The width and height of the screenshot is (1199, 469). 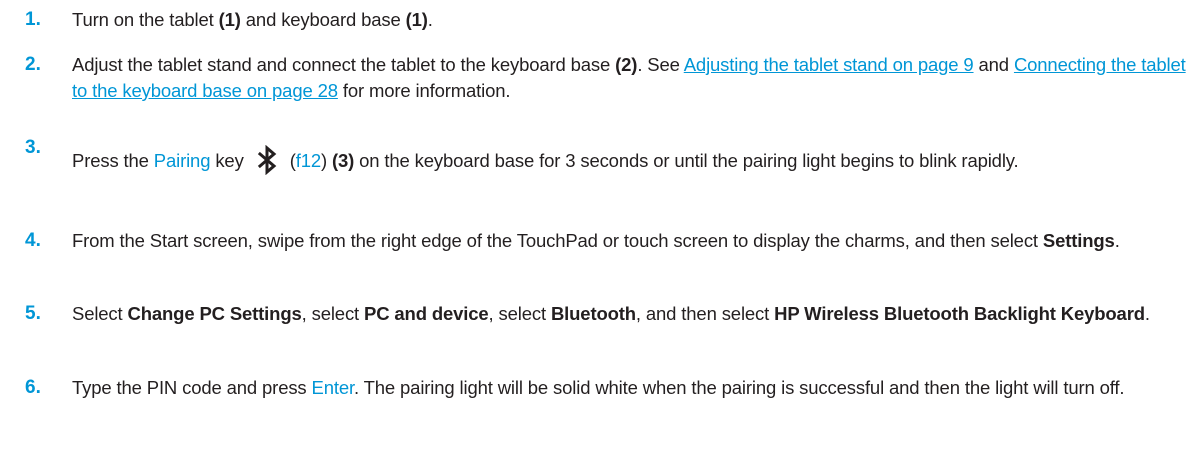 What do you see at coordinates (424, 90) in the screenshot?
I see `text-run: for more information.` at bounding box center [424, 90].